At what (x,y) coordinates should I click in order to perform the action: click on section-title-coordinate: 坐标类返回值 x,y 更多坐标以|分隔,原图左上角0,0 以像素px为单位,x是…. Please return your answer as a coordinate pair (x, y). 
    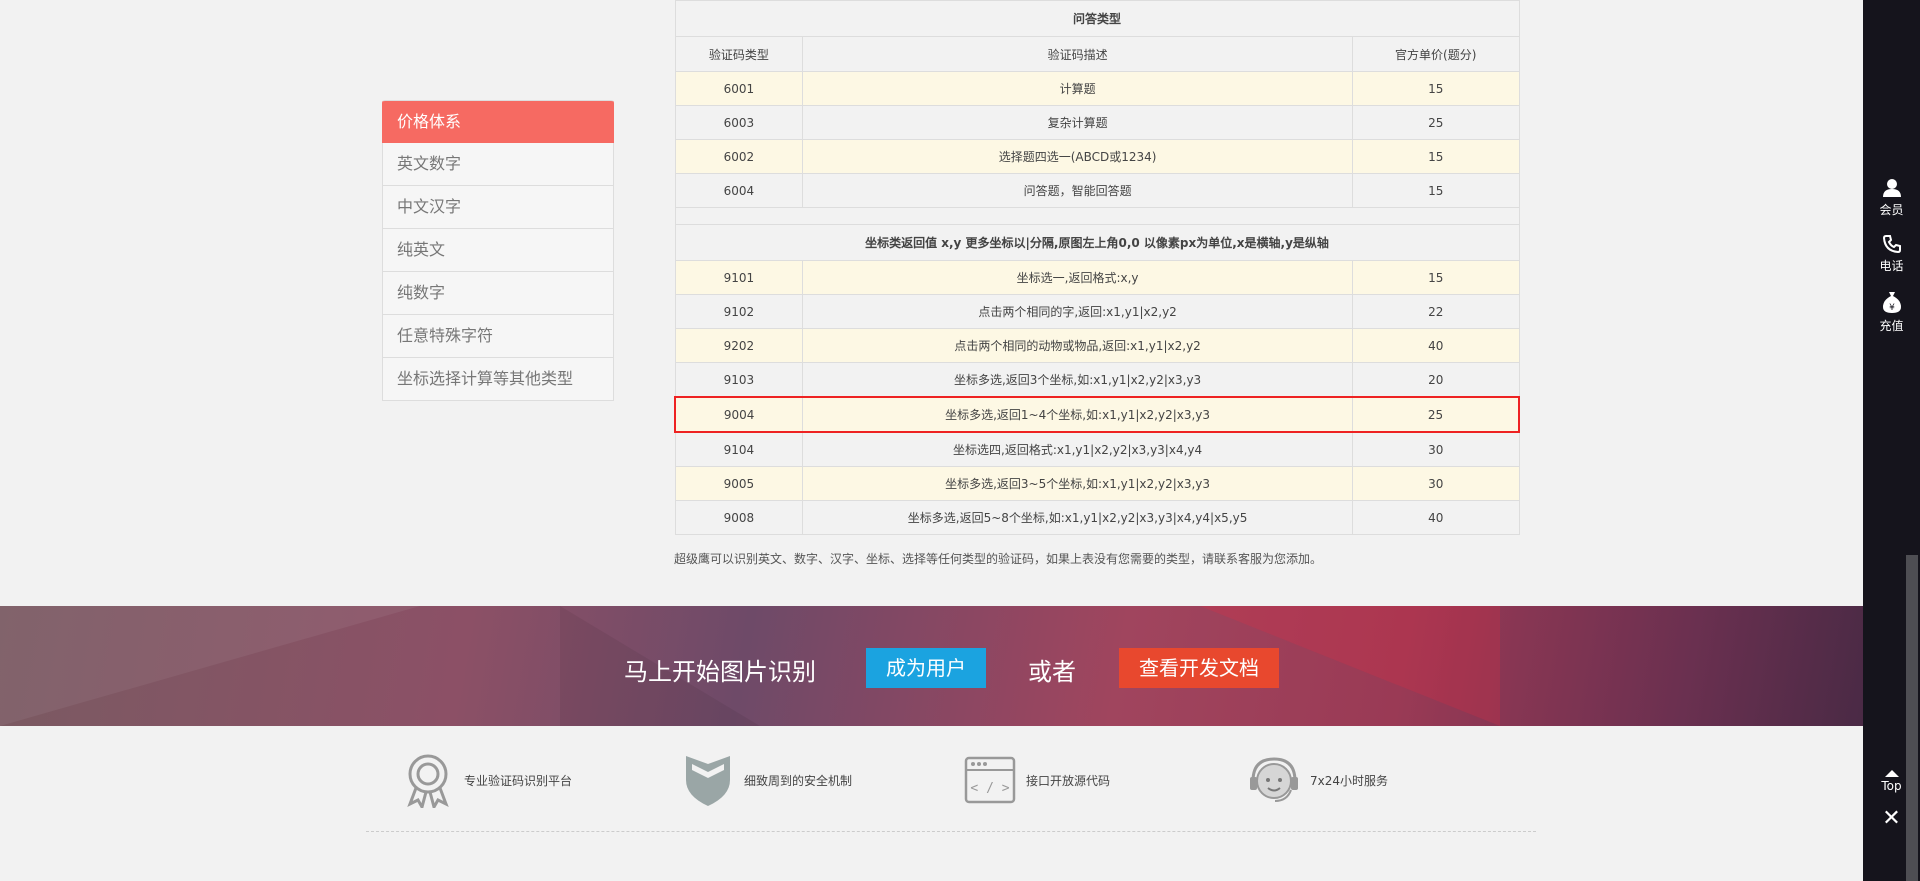
    Looking at the image, I should click on (1097, 242).